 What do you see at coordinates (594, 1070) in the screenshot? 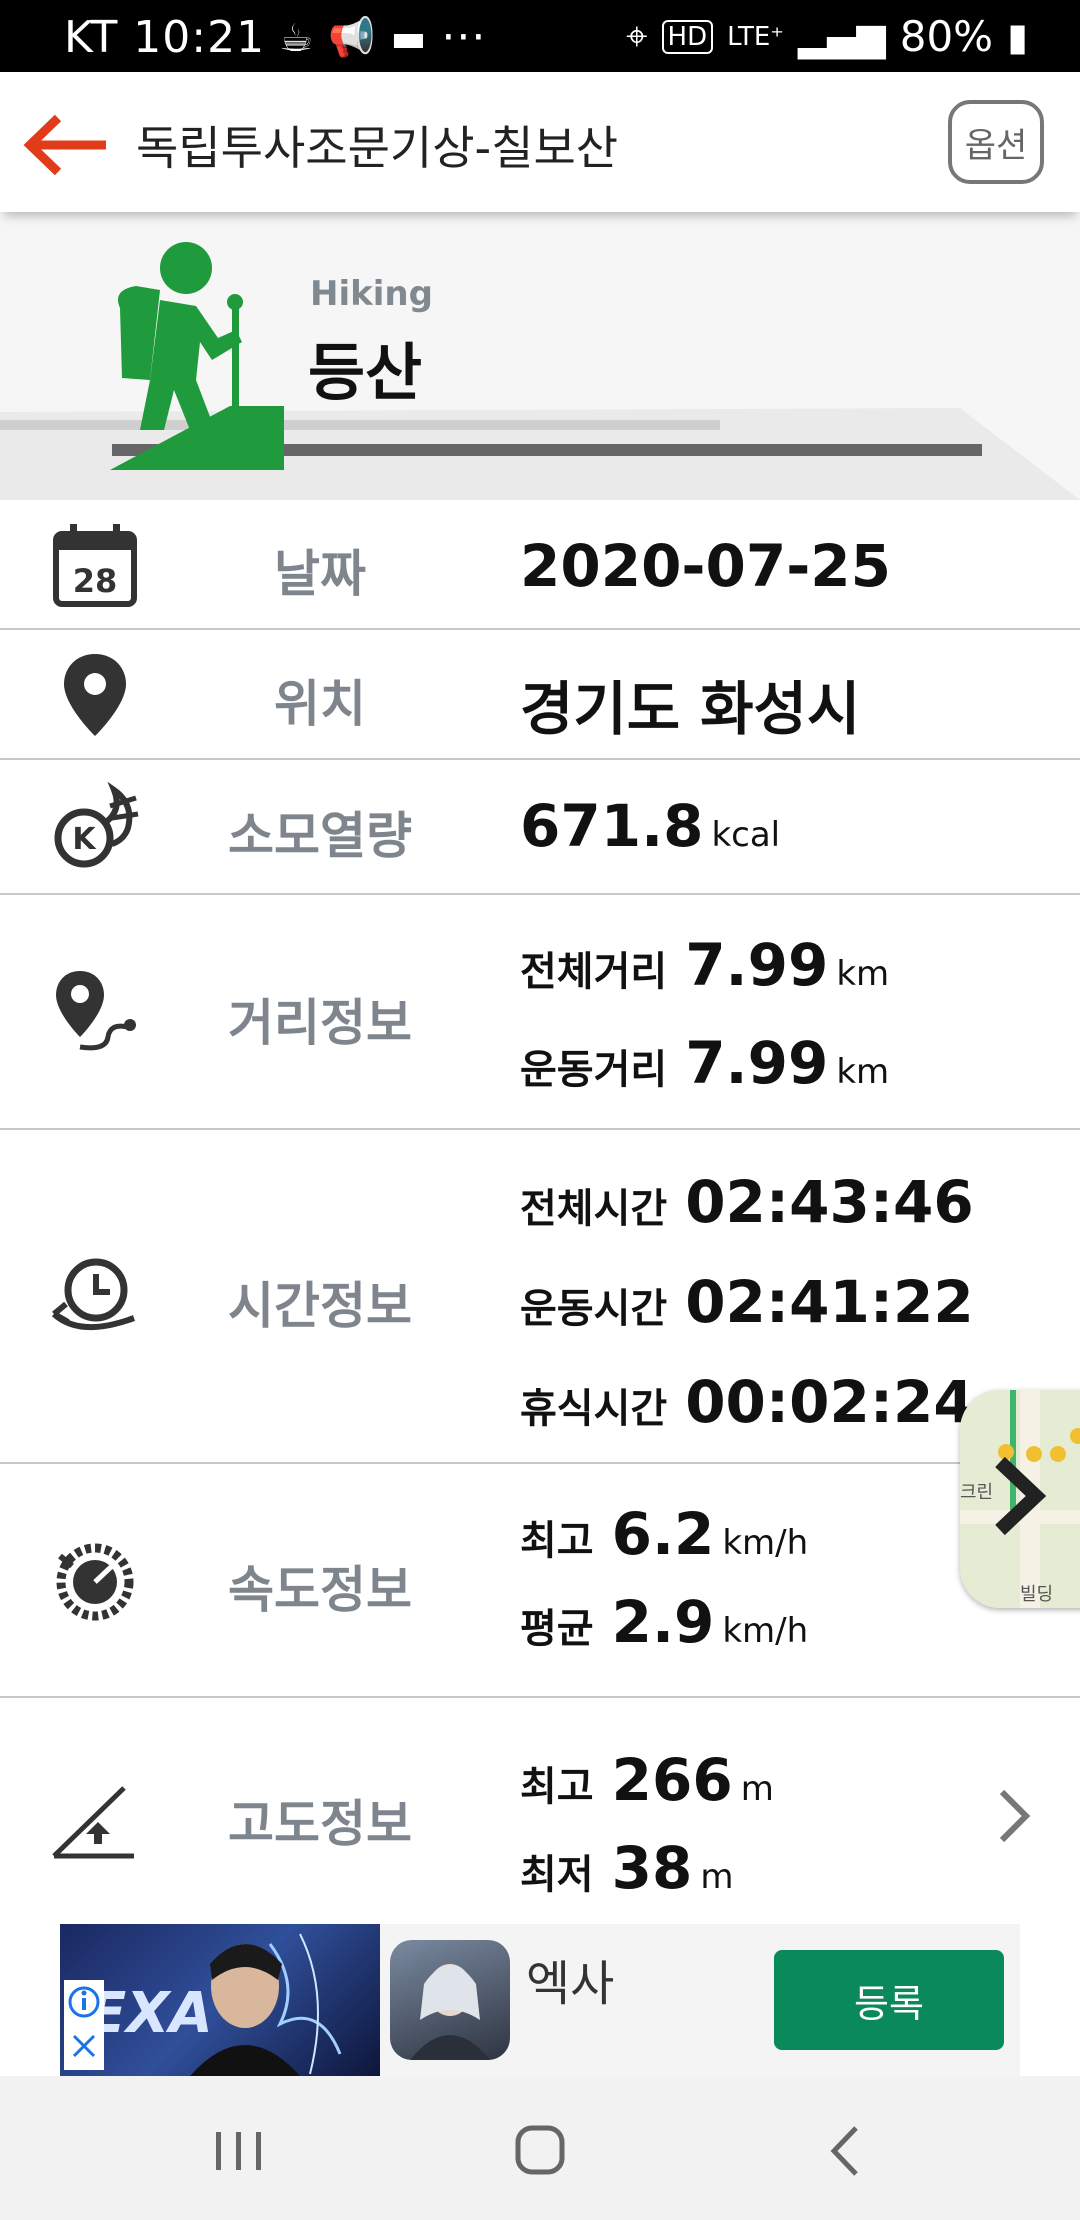
I see `exercise-distance-label: 운동거리` at bounding box center [594, 1070].